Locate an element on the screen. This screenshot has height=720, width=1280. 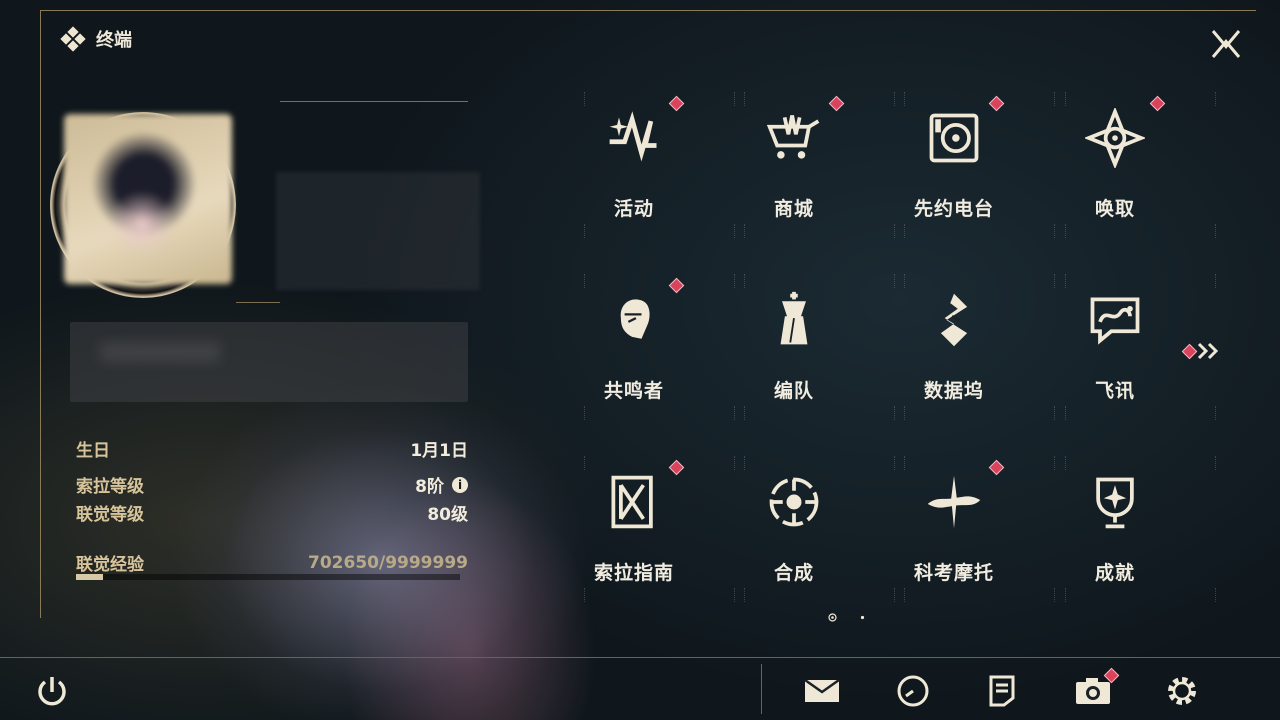
menu-item-message: 飞讯 is located at coordinates (1125, 349).